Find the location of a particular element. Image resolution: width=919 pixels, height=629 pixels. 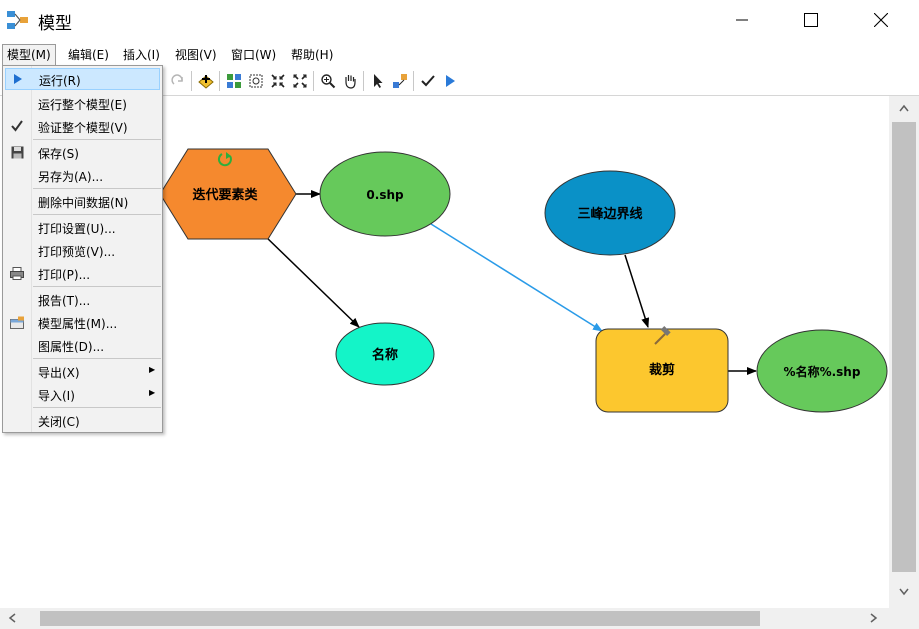

connector-iterate-to-name is located at coordinates (312, 281).